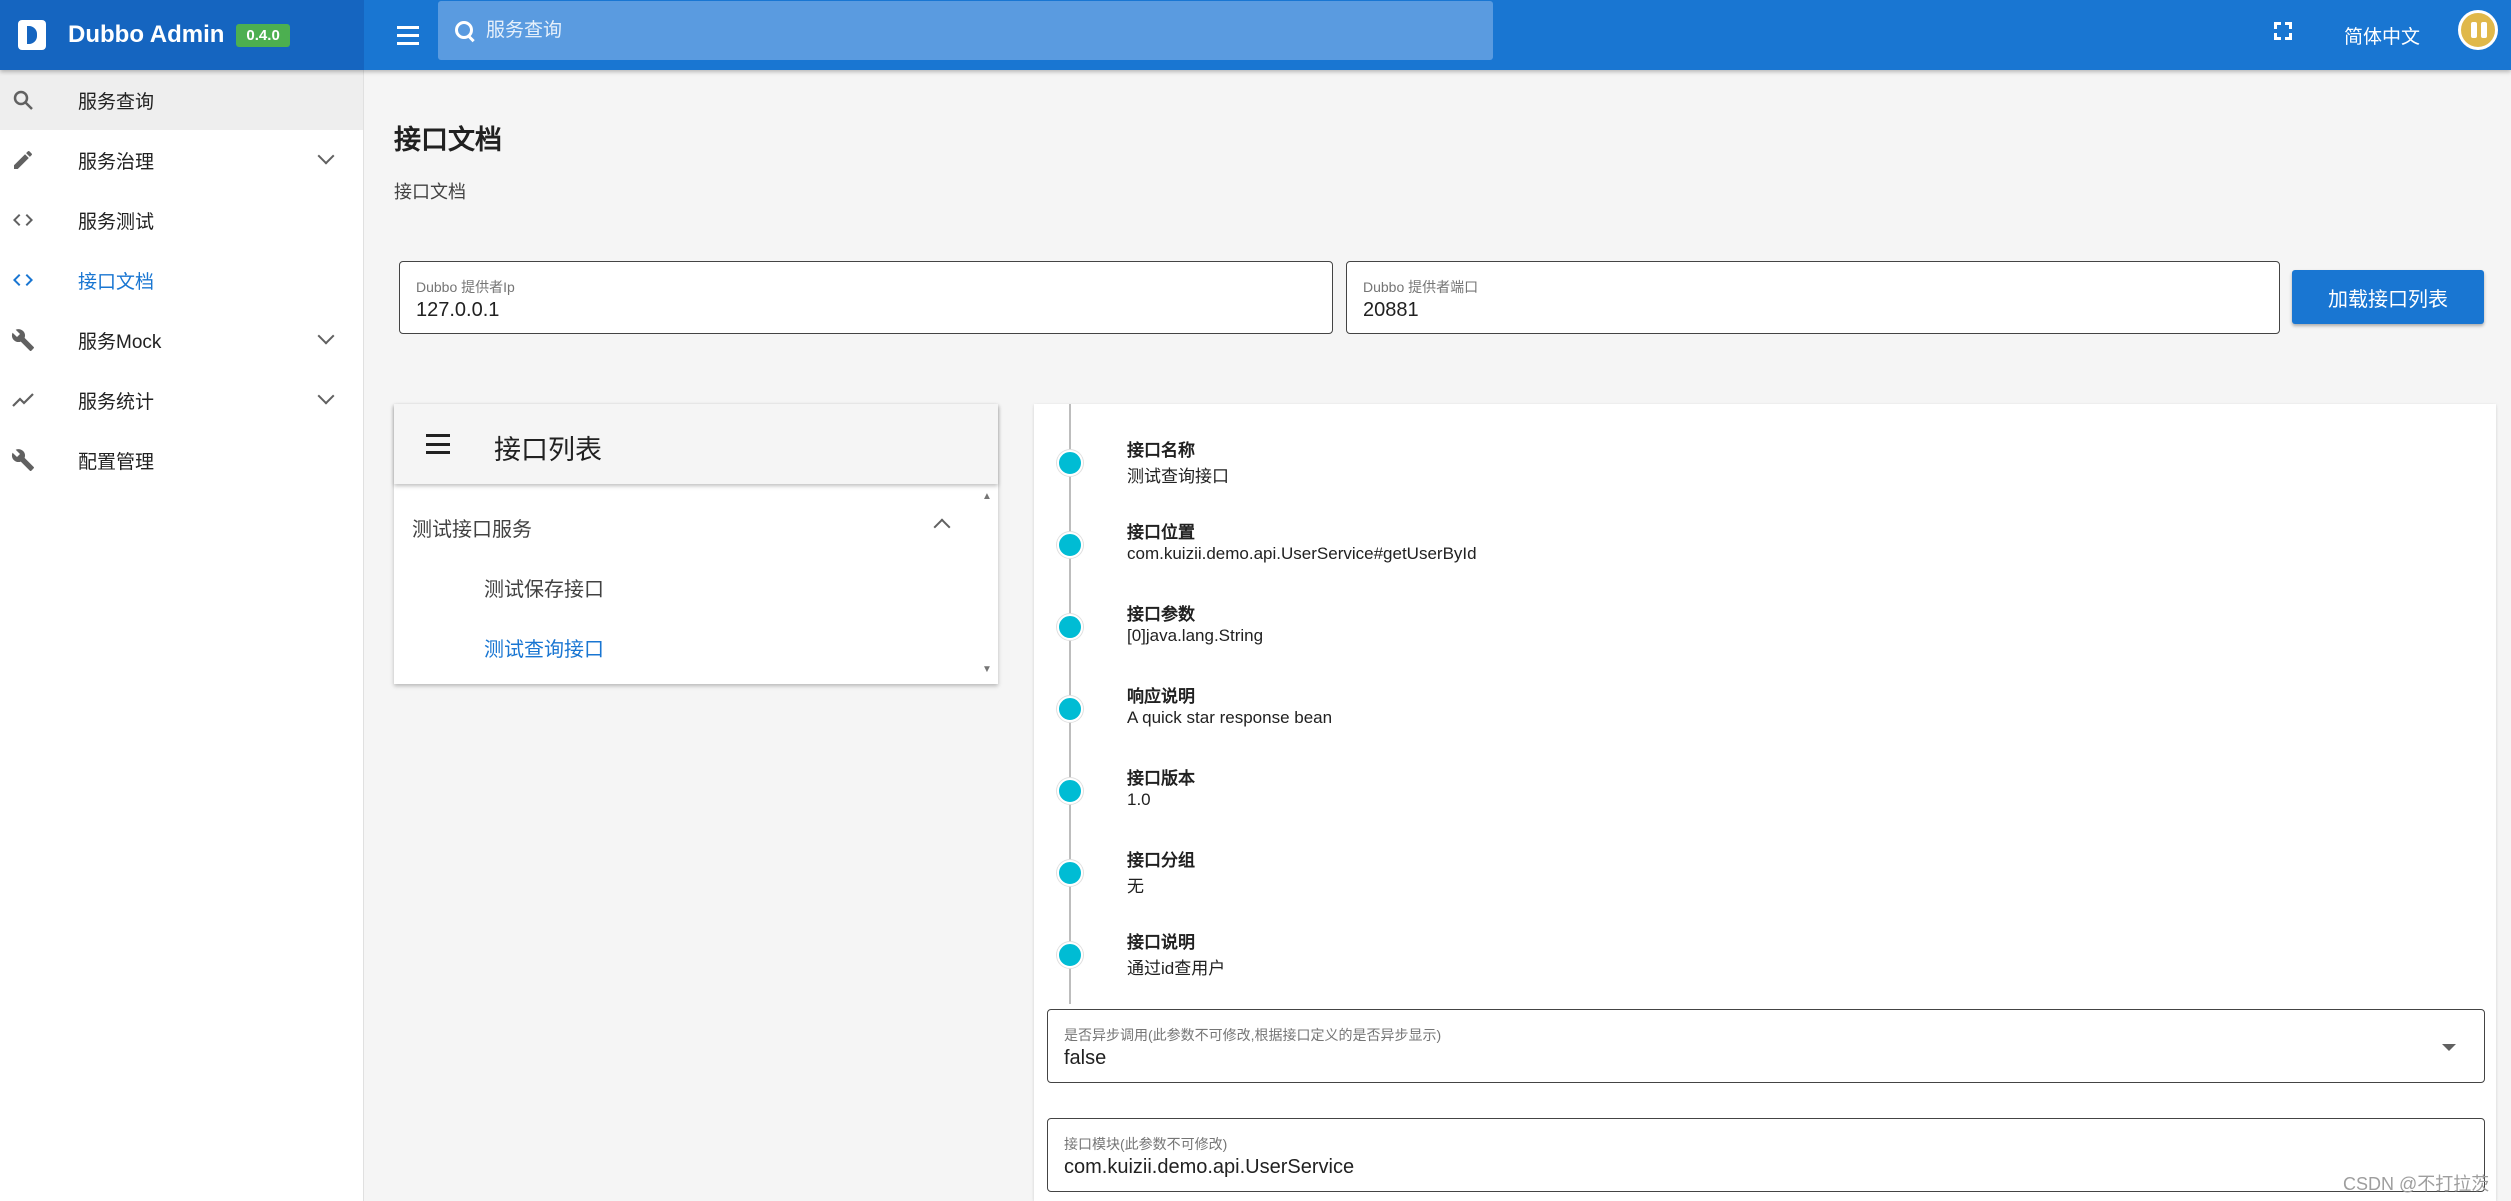 The width and height of the screenshot is (2511, 1201). Describe the element at coordinates (181, 400) in the screenshot. I see `sidebar-item-service-stats: 服务统计` at that location.